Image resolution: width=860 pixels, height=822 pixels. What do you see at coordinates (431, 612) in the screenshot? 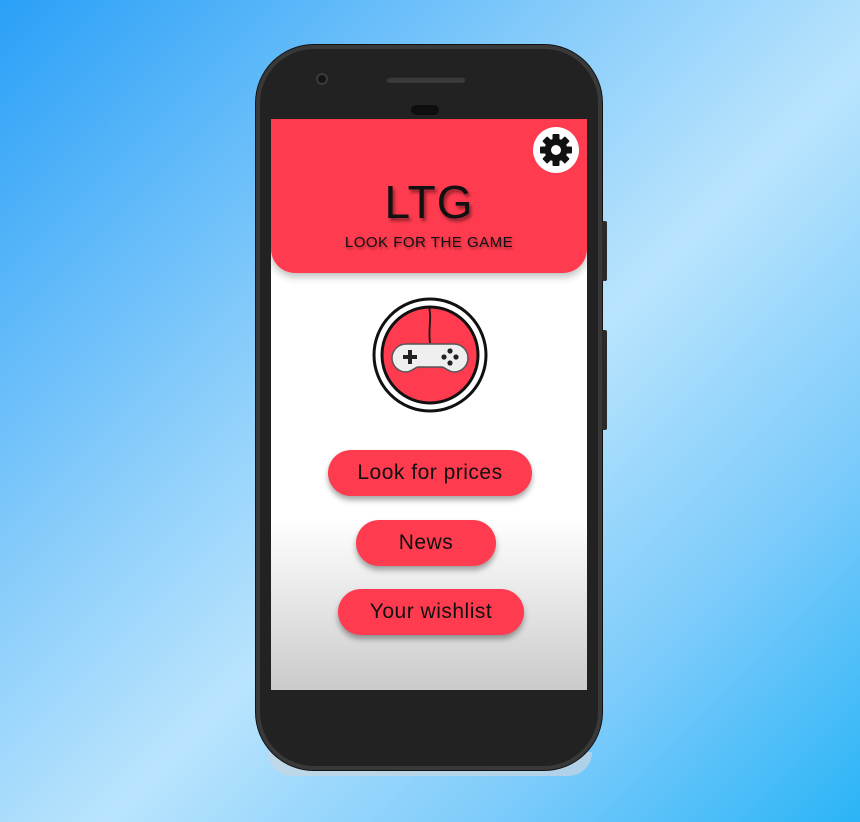
I see `wishlist-button: Your wishlist` at bounding box center [431, 612].